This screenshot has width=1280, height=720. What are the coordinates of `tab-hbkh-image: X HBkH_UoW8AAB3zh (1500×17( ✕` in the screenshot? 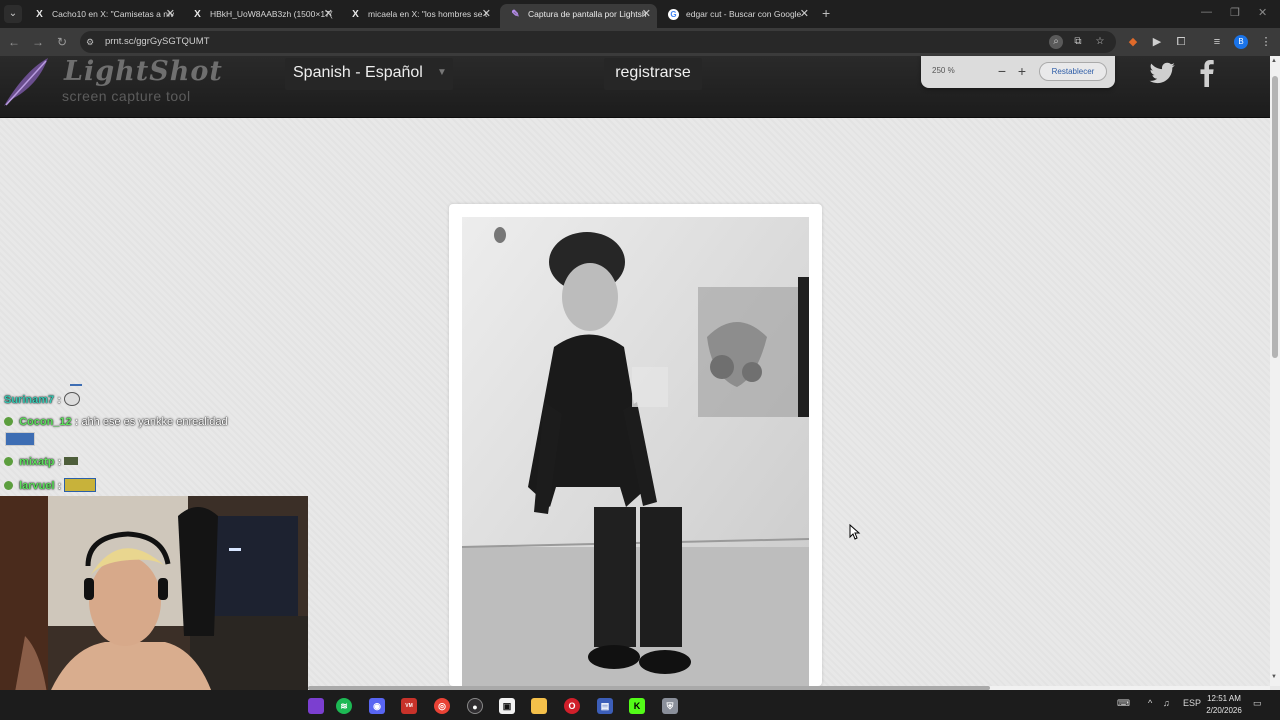 It's located at (260, 15).